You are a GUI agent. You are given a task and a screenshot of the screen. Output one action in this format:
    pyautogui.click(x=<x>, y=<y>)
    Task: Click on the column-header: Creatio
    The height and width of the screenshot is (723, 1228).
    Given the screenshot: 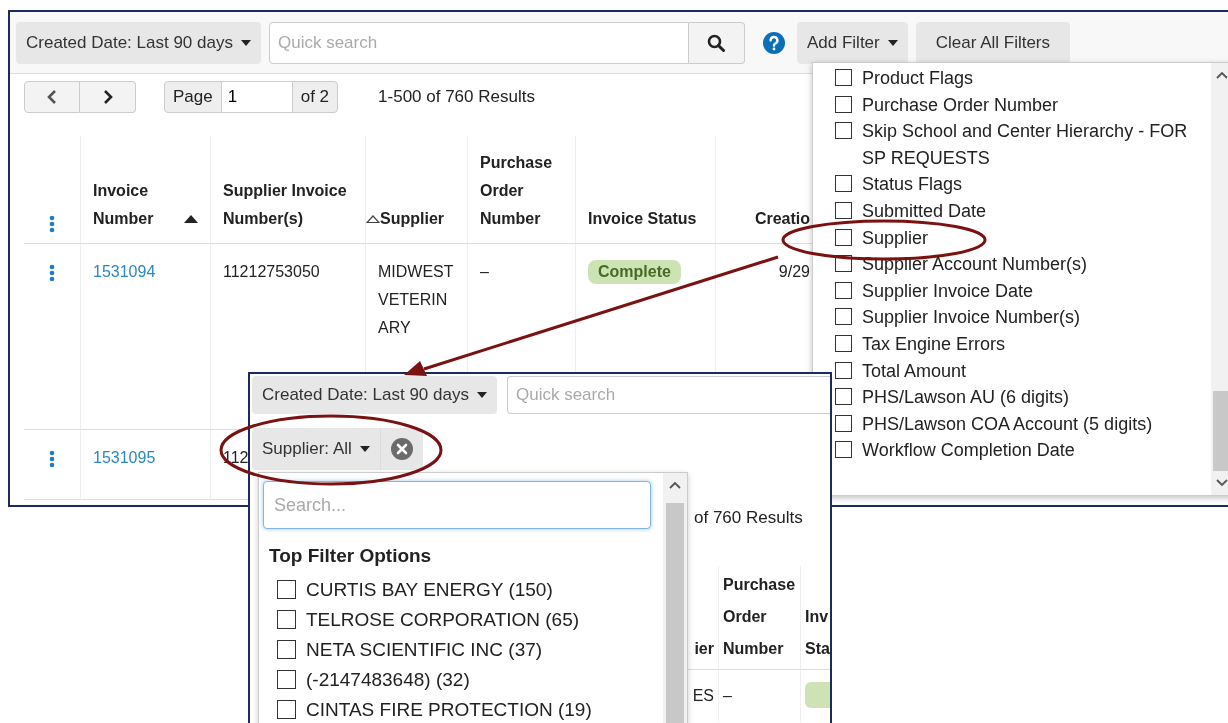 What is the action you would take?
    pyautogui.click(x=782, y=219)
    